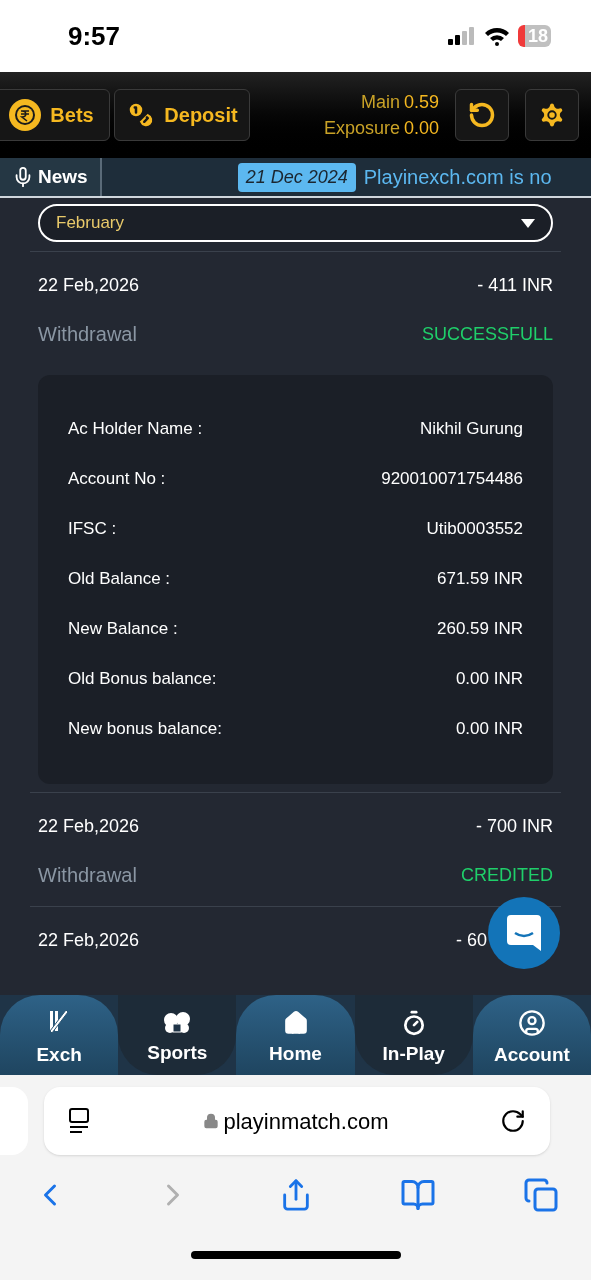 Image resolution: width=591 pixels, height=1280 pixels. Describe the element at coordinates (515, 285) in the screenshot. I see `transaction-amount: - 411 INR` at that location.